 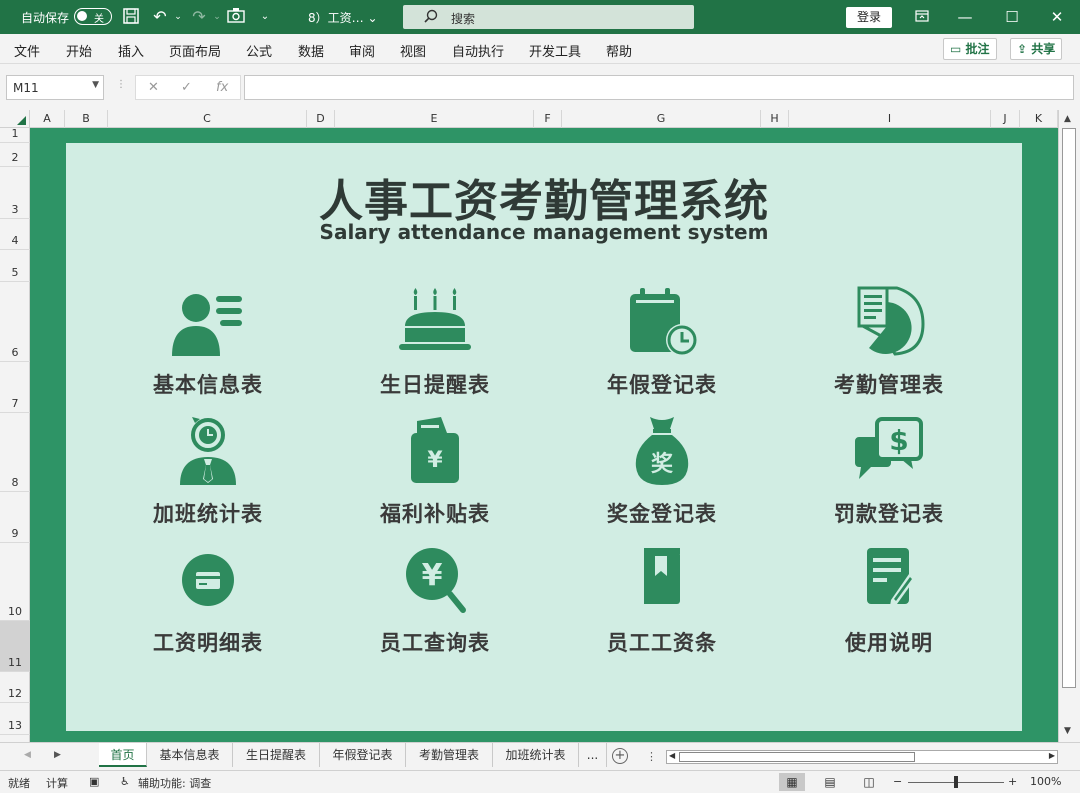 What do you see at coordinates (889, 475) in the screenshot?
I see `tile-fines: $ 罚款登记表` at bounding box center [889, 475].